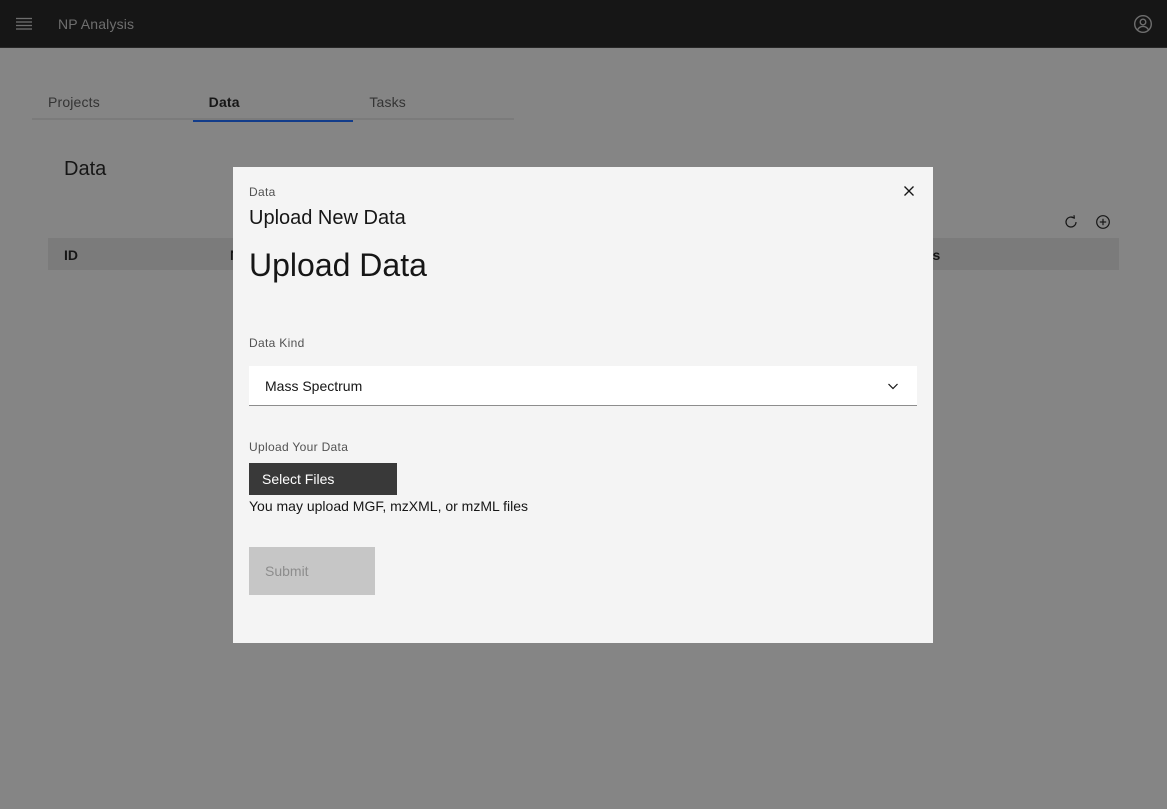 The width and height of the screenshot is (1167, 809). What do you see at coordinates (338, 265) in the screenshot?
I see `form-title: Upload Data` at bounding box center [338, 265].